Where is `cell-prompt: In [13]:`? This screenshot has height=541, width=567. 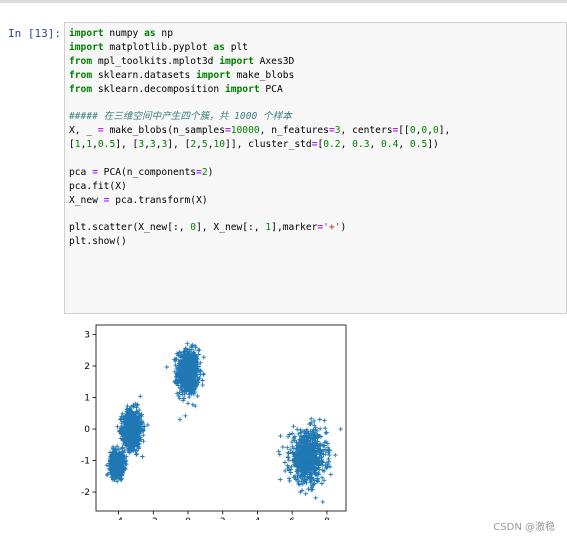 cell-prompt: In [13]: is located at coordinates (34, 33).